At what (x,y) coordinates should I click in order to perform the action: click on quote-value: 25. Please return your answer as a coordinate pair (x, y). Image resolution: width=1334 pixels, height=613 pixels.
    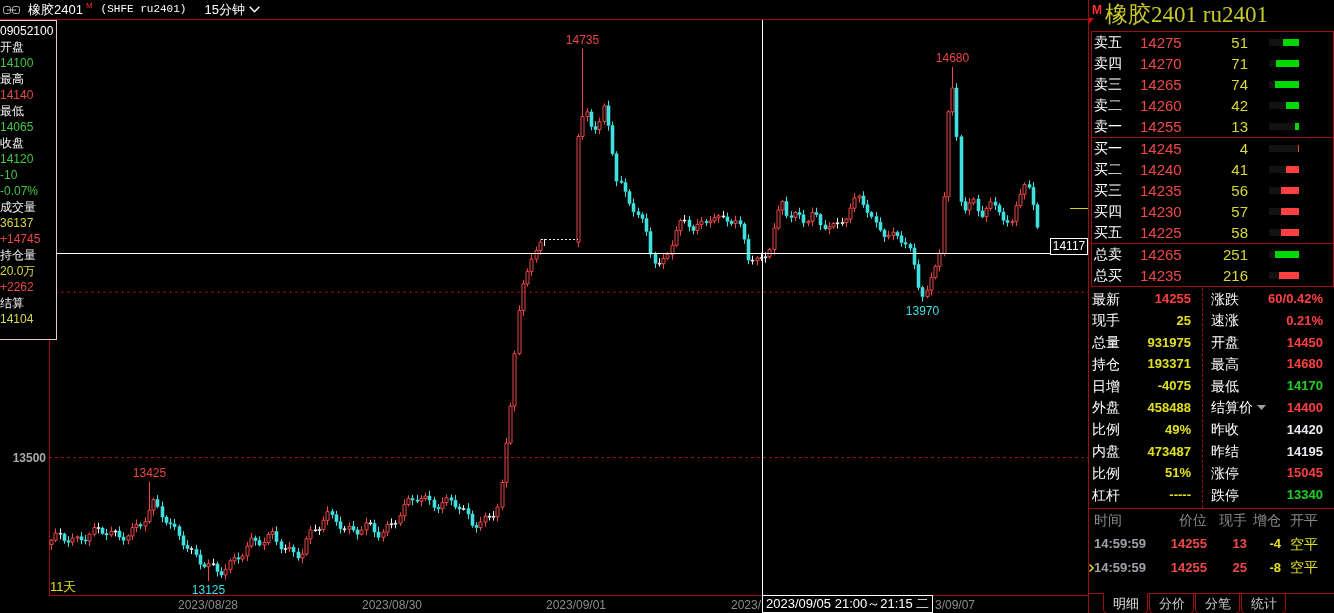
    Looking at the image, I should click on (1183, 320).